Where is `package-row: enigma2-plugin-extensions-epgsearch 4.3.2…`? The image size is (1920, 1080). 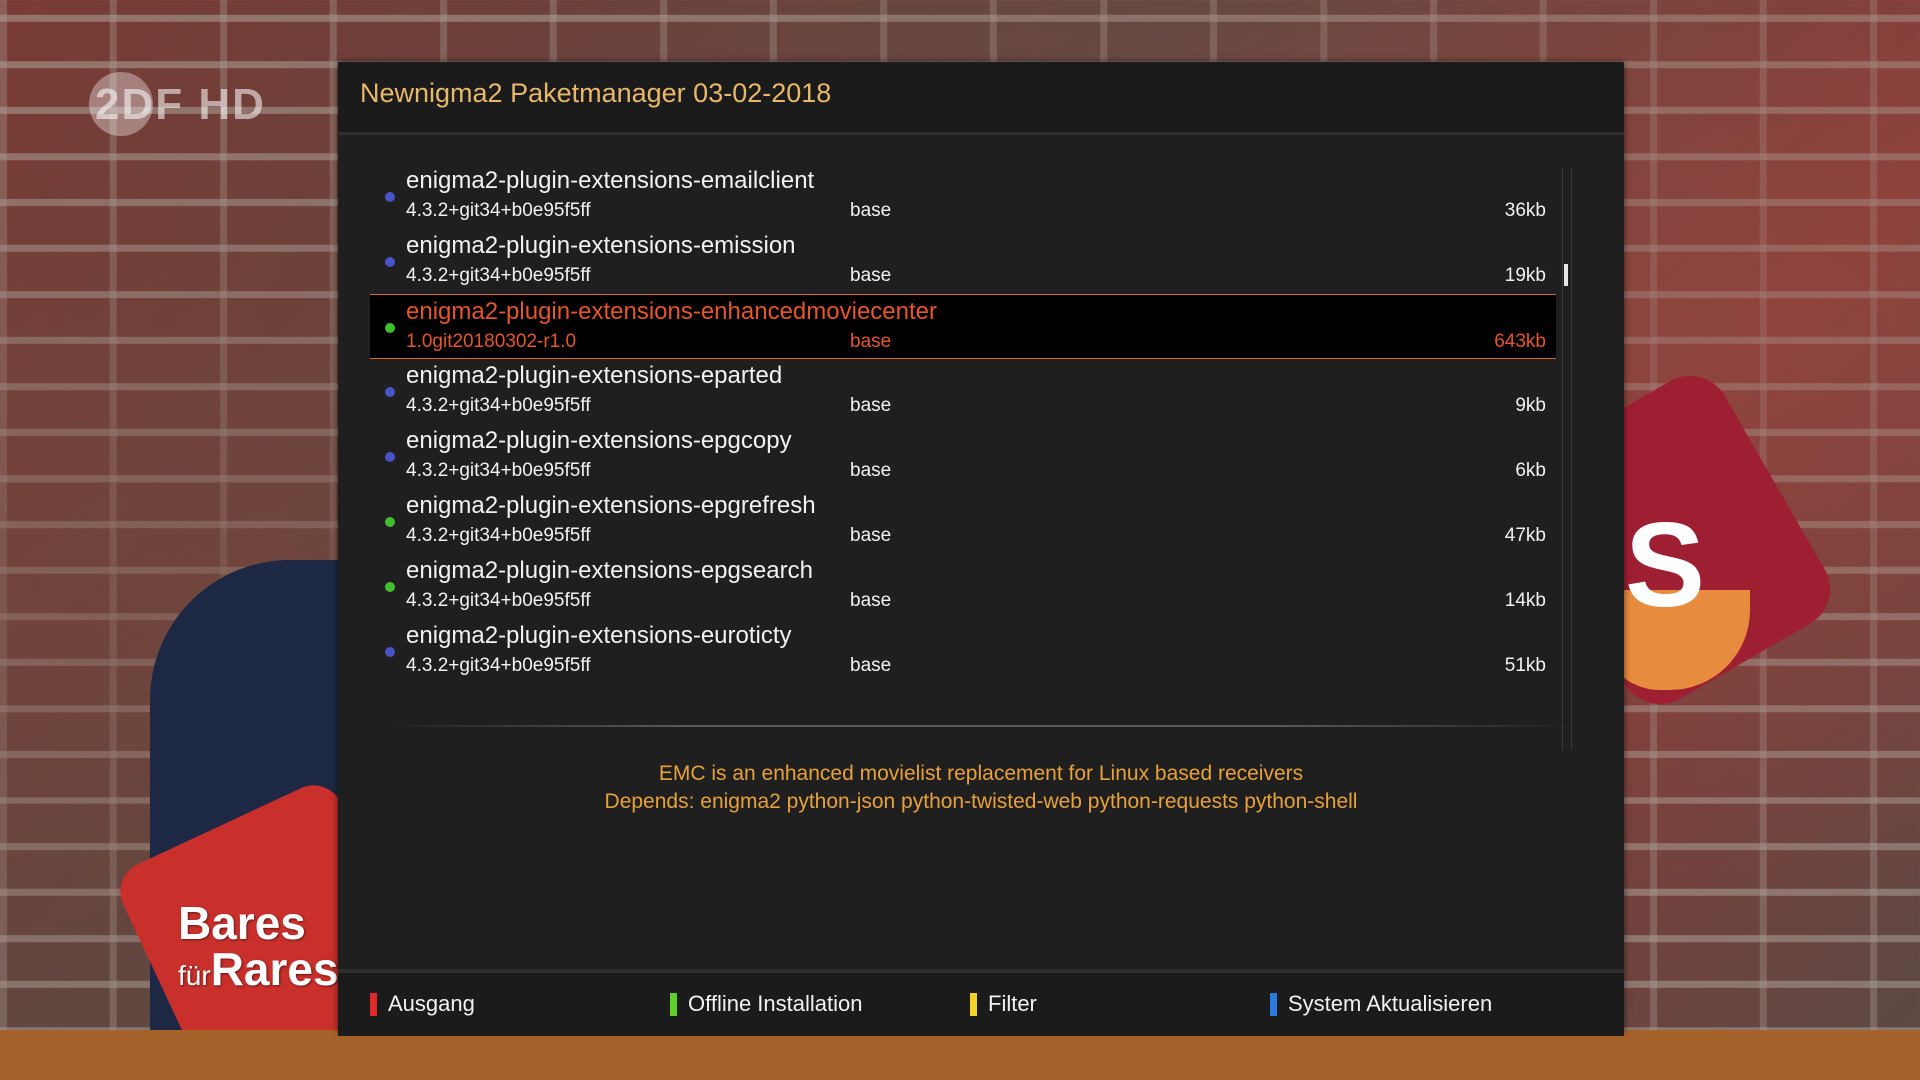 package-row: enigma2-plugin-extensions-epgsearch 4.3.2… is located at coordinates (963, 585).